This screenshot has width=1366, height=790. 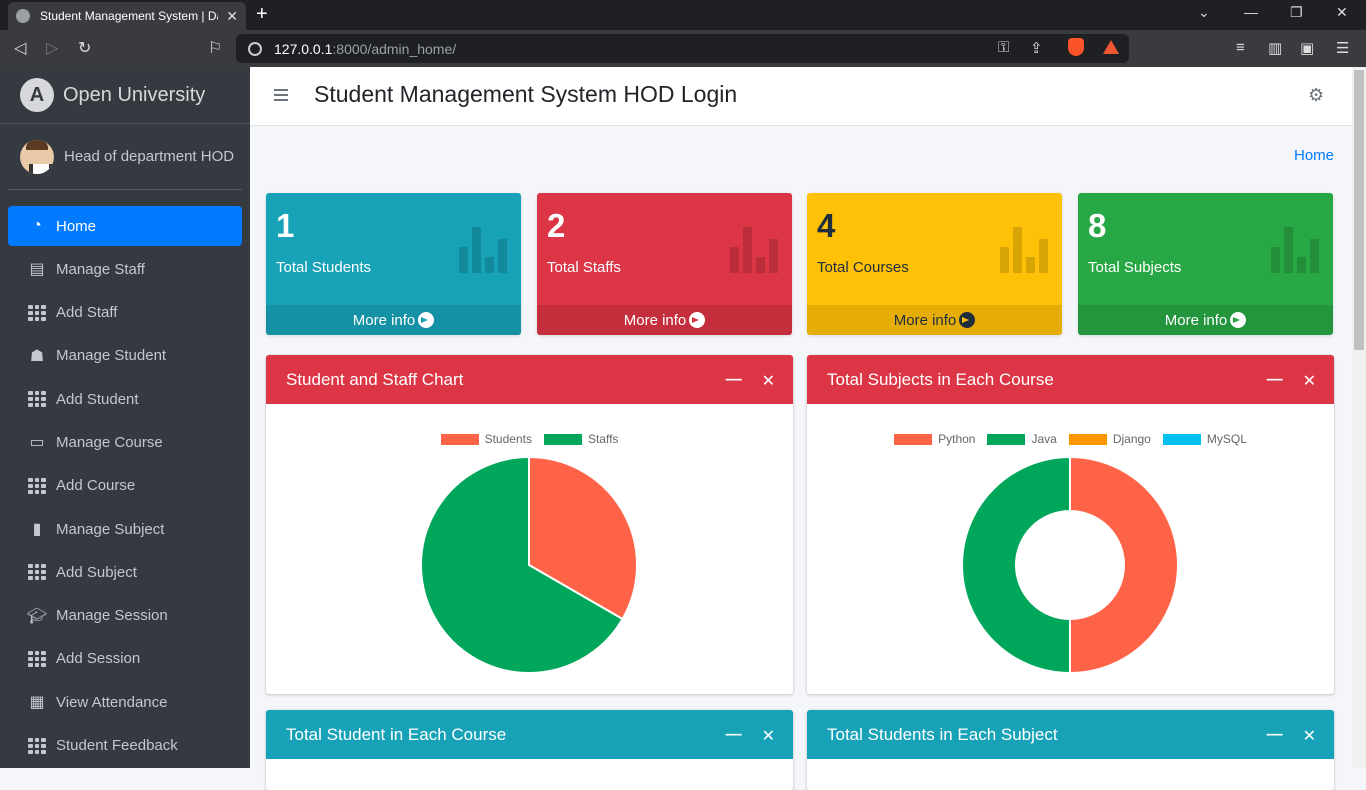 What do you see at coordinates (529, 564) in the screenshot?
I see `pie-chart` at bounding box center [529, 564].